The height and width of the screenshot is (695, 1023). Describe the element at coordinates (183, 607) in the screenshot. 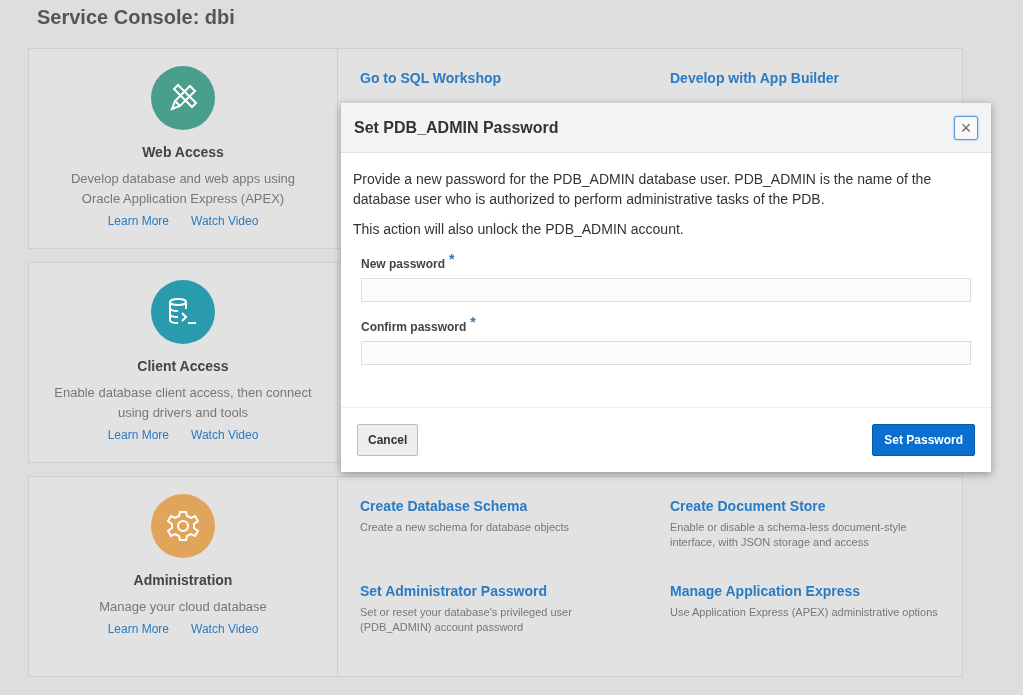

I see `section-description: Manage your cloud database` at that location.